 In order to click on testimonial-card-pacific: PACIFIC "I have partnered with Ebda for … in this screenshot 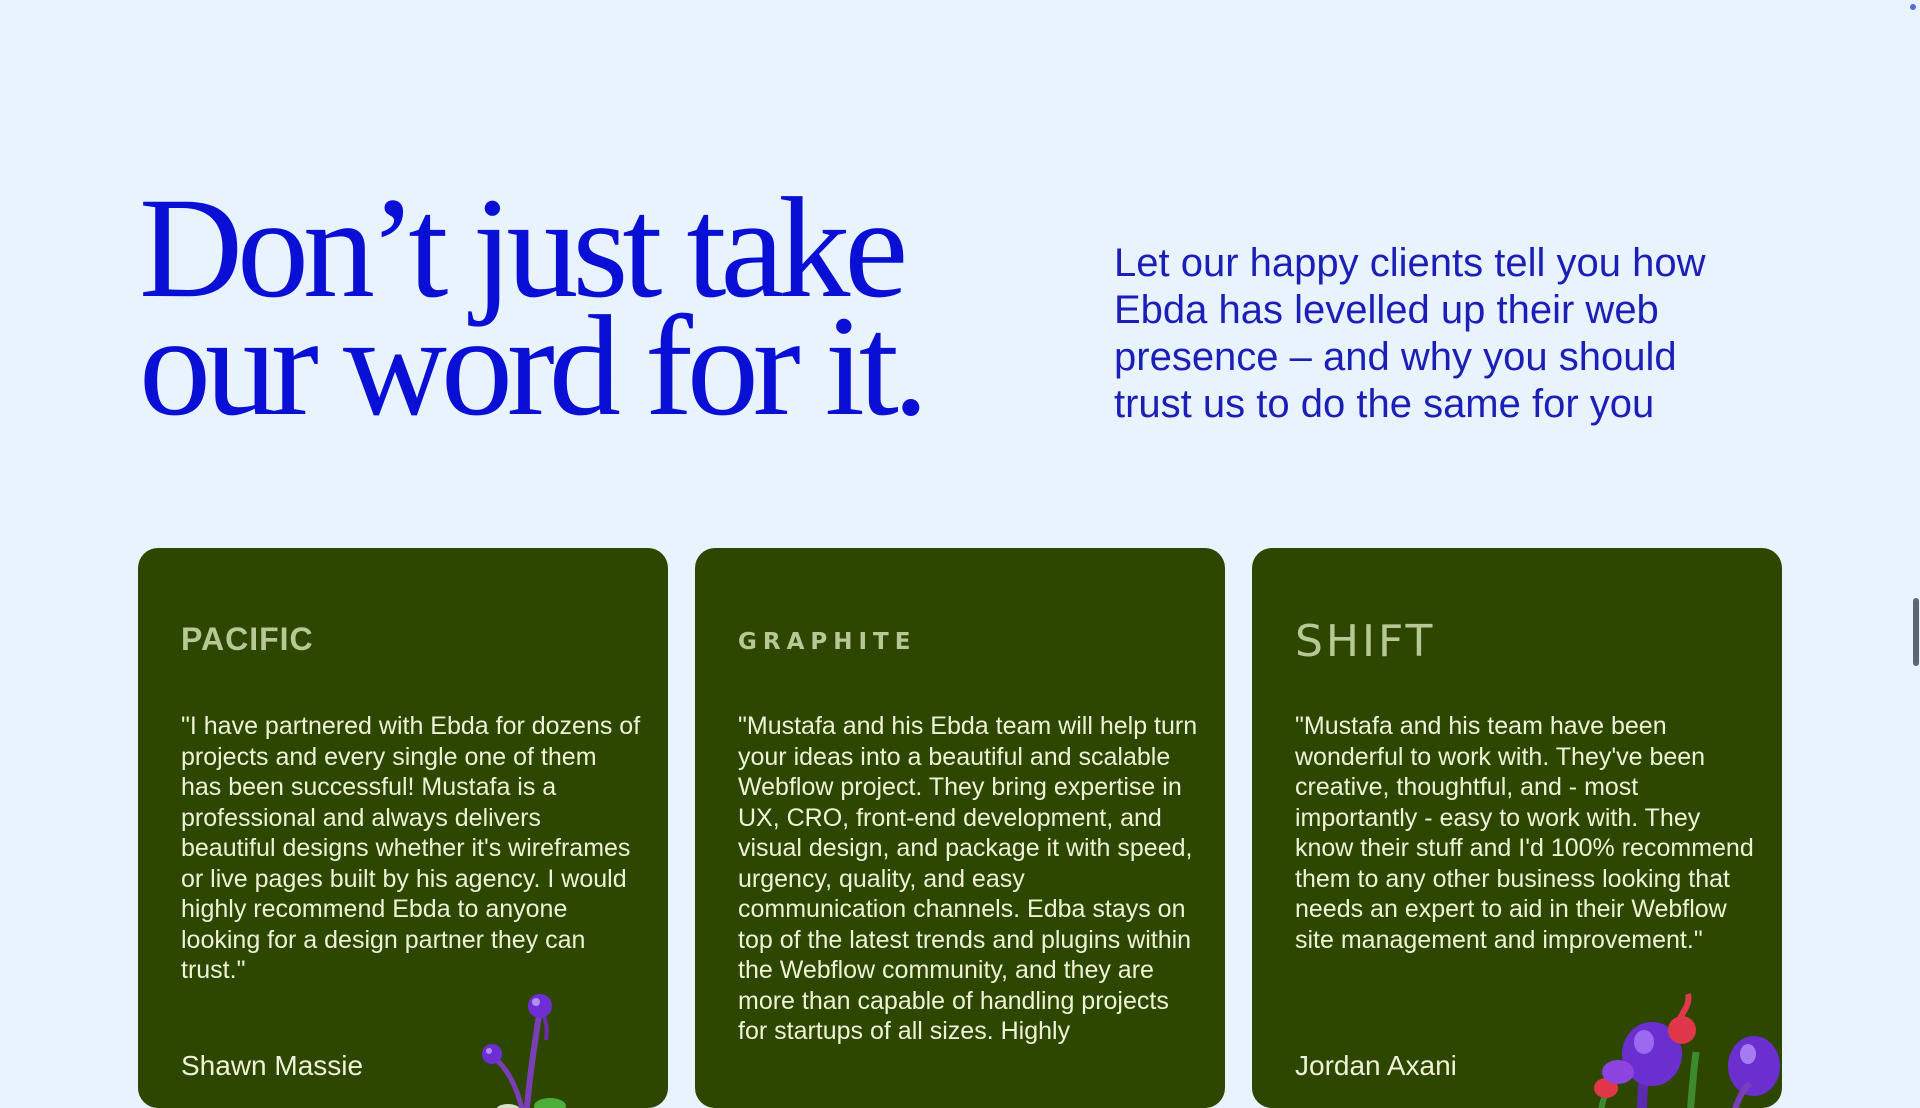, I will do `click(403, 828)`.